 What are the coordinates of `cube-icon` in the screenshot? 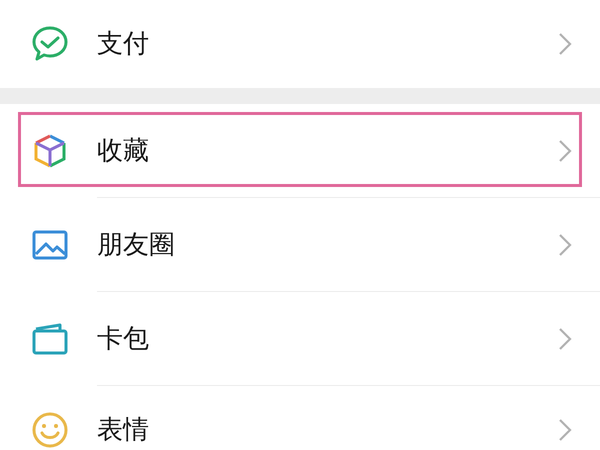 It's located at (50, 150).